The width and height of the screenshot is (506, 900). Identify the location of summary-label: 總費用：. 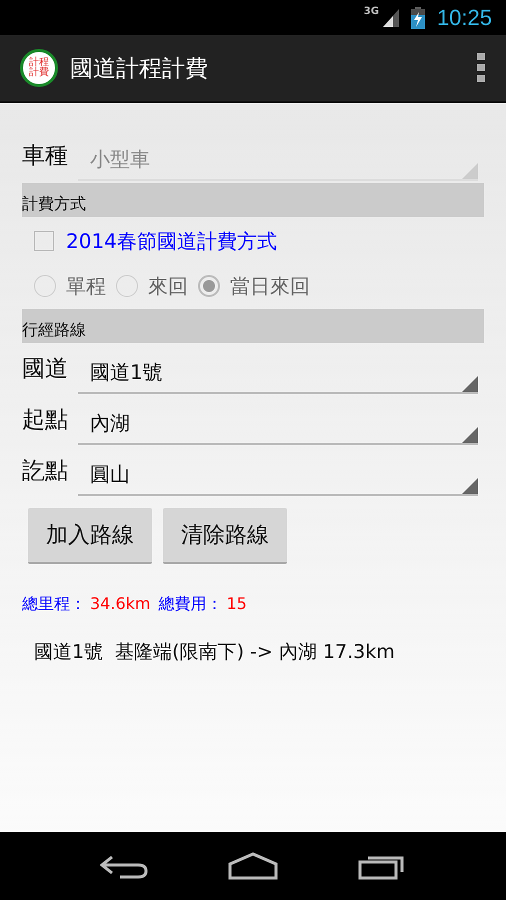
(190, 604).